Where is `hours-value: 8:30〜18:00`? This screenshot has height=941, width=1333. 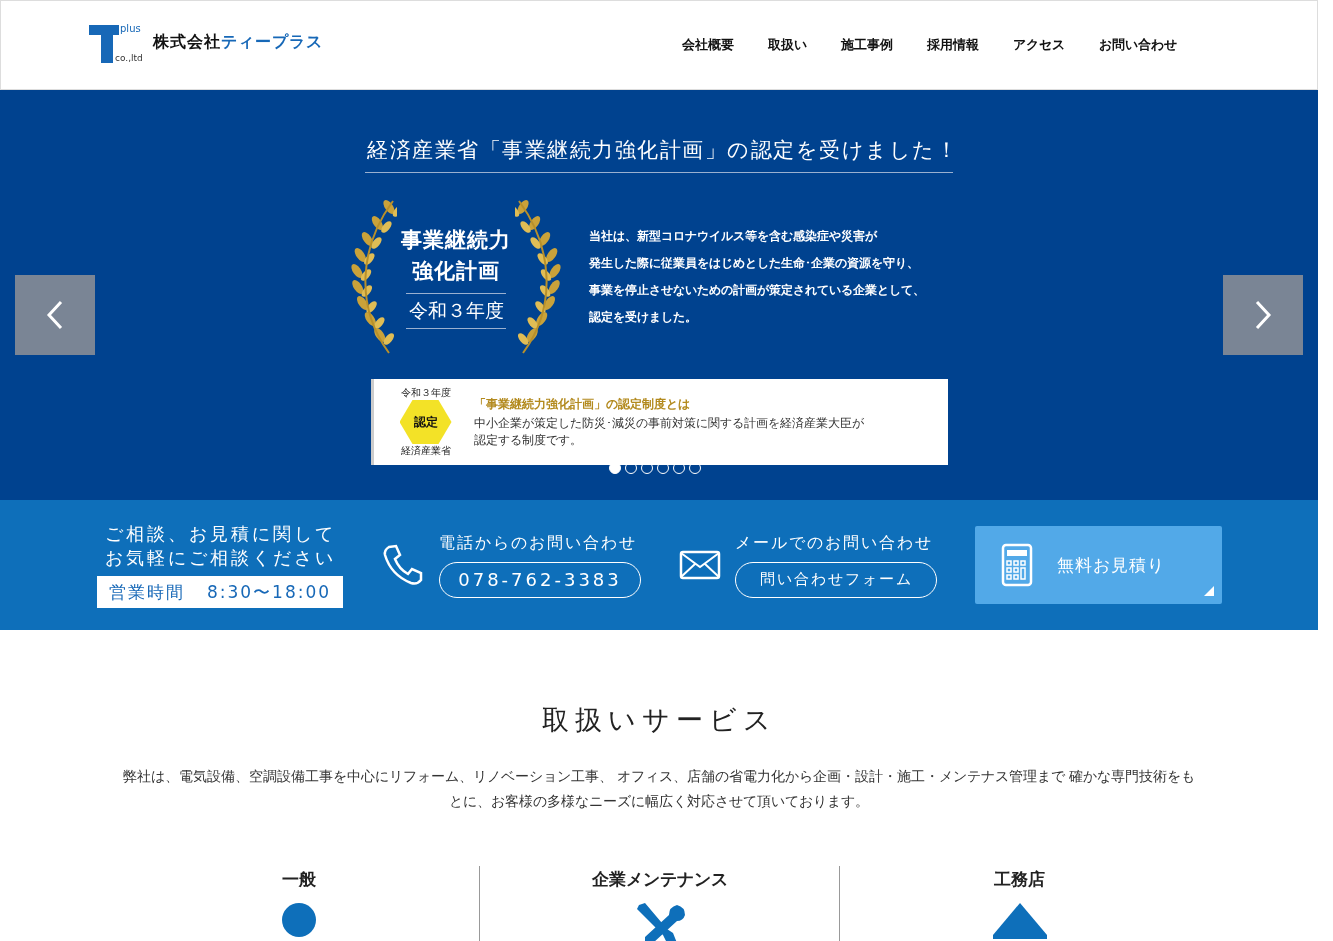
hours-value: 8:30〜18:00 is located at coordinates (269, 592).